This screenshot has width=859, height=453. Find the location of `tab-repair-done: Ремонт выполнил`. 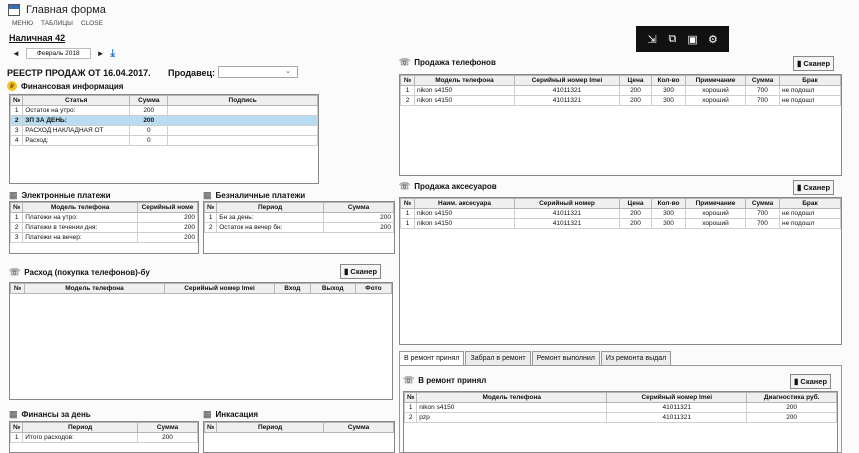

tab-repair-done: Ремонт выполнил is located at coordinates (565, 358).